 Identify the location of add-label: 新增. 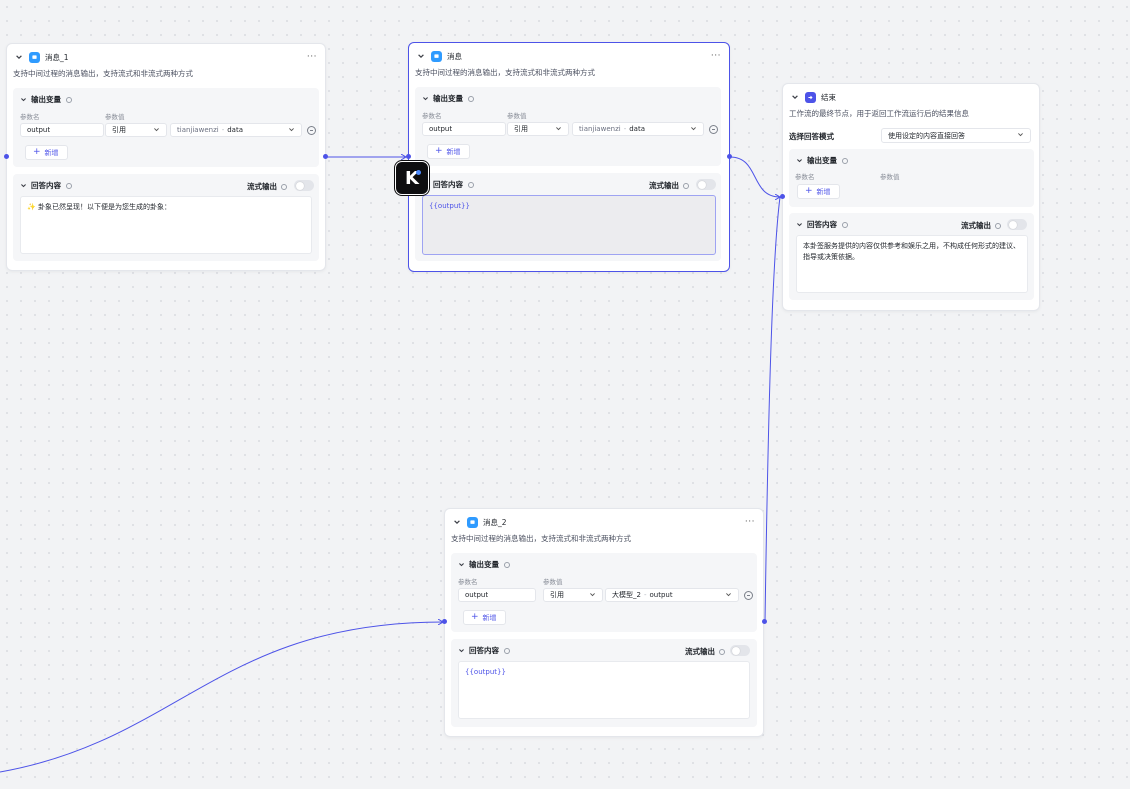
(51, 152).